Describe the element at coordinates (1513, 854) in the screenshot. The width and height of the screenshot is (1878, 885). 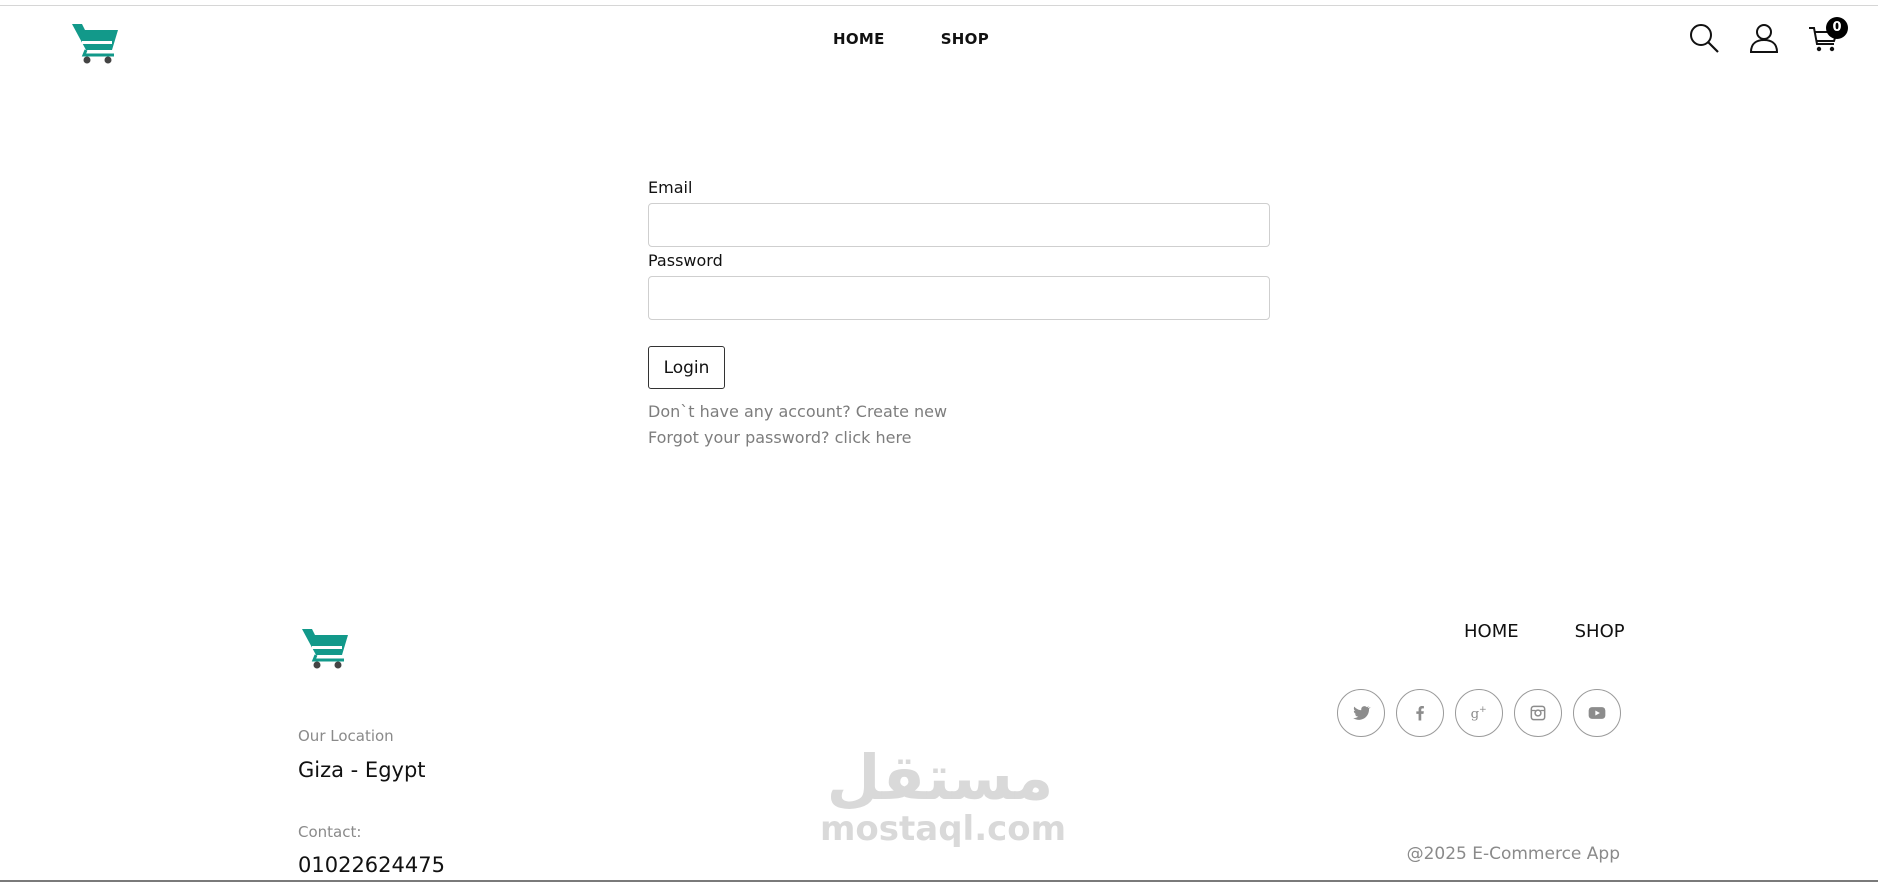
I see `copyright-text: @2025 E-Commerce App` at that location.